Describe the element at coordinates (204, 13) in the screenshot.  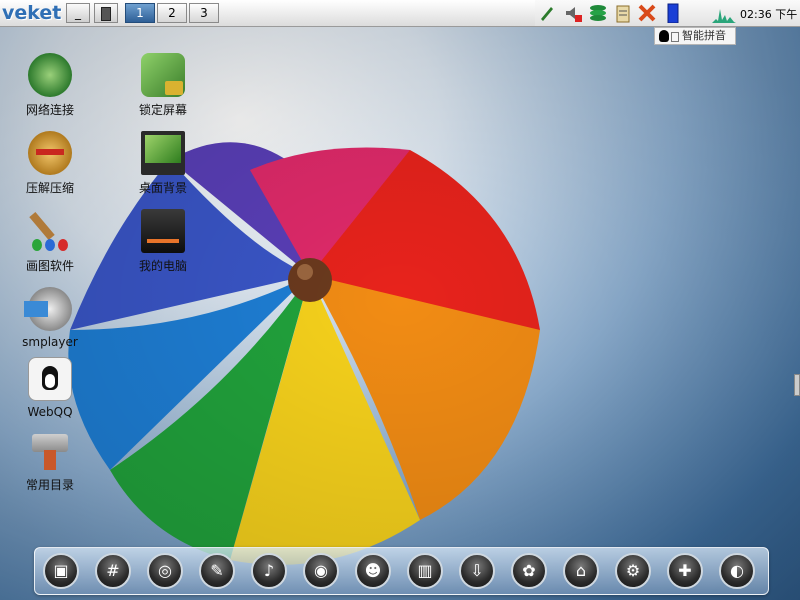
I see `desktop-switch-3: 3` at that location.